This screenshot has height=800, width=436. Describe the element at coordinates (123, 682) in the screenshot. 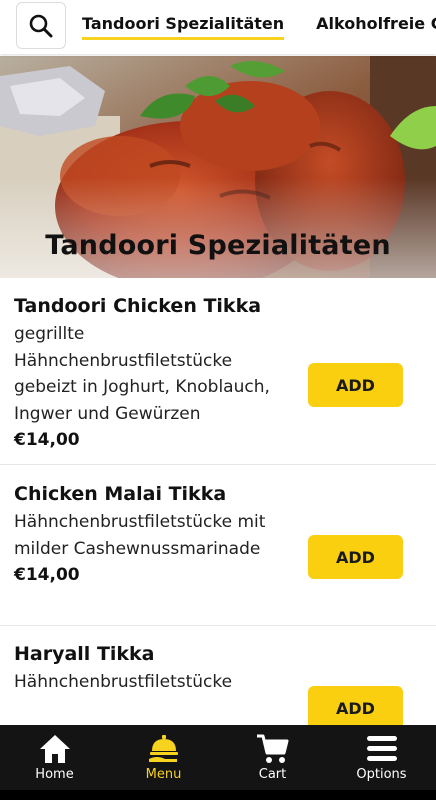

I see `item-description: Hähnchenbrustfiletstücke` at that location.